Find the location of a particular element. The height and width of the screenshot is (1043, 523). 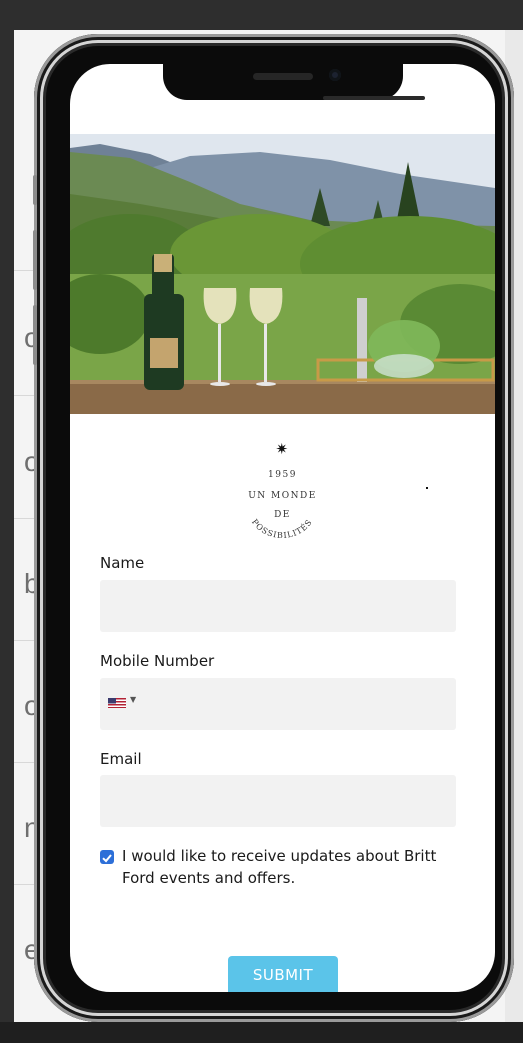

name-label: Name is located at coordinates (122, 563).